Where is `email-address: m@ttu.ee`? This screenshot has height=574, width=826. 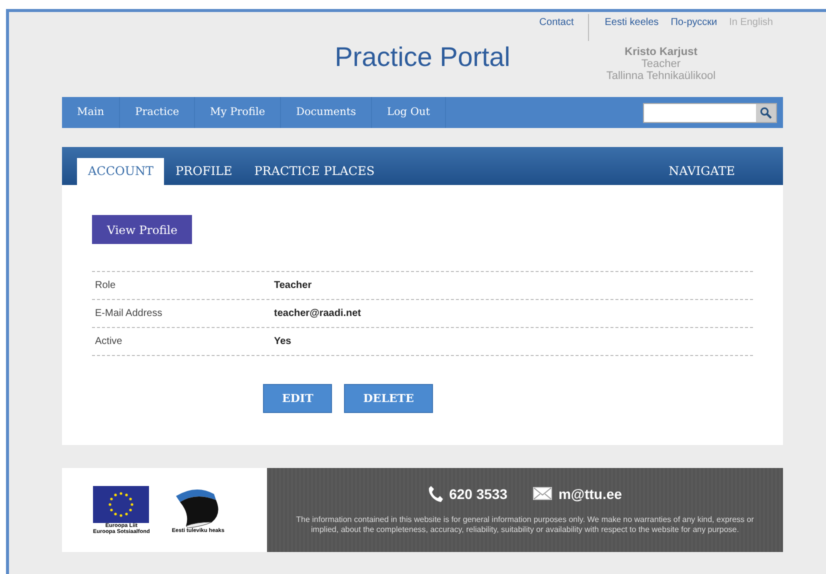
email-address: m@ttu.ee is located at coordinates (590, 494).